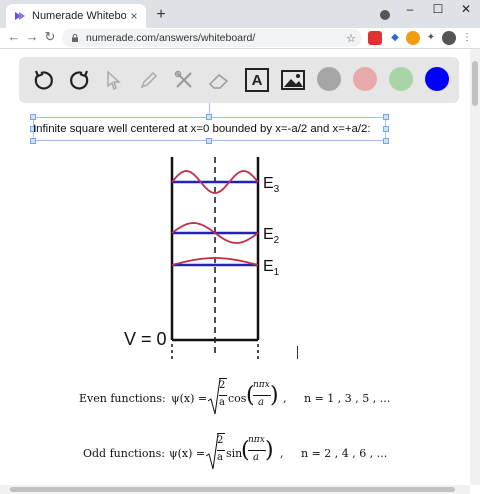 This screenshot has width=480, height=494. What do you see at coordinates (240, 14) in the screenshot?
I see `tab-bar: Numerade Whiteboard × + – ☐ ✕` at bounding box center [240, 14].